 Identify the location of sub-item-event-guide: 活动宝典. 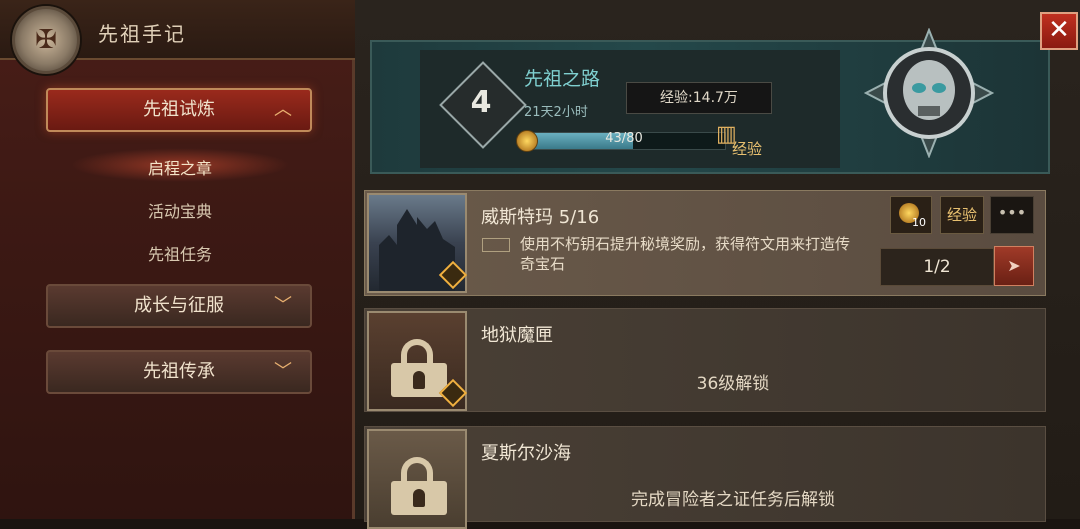
(180, 210).